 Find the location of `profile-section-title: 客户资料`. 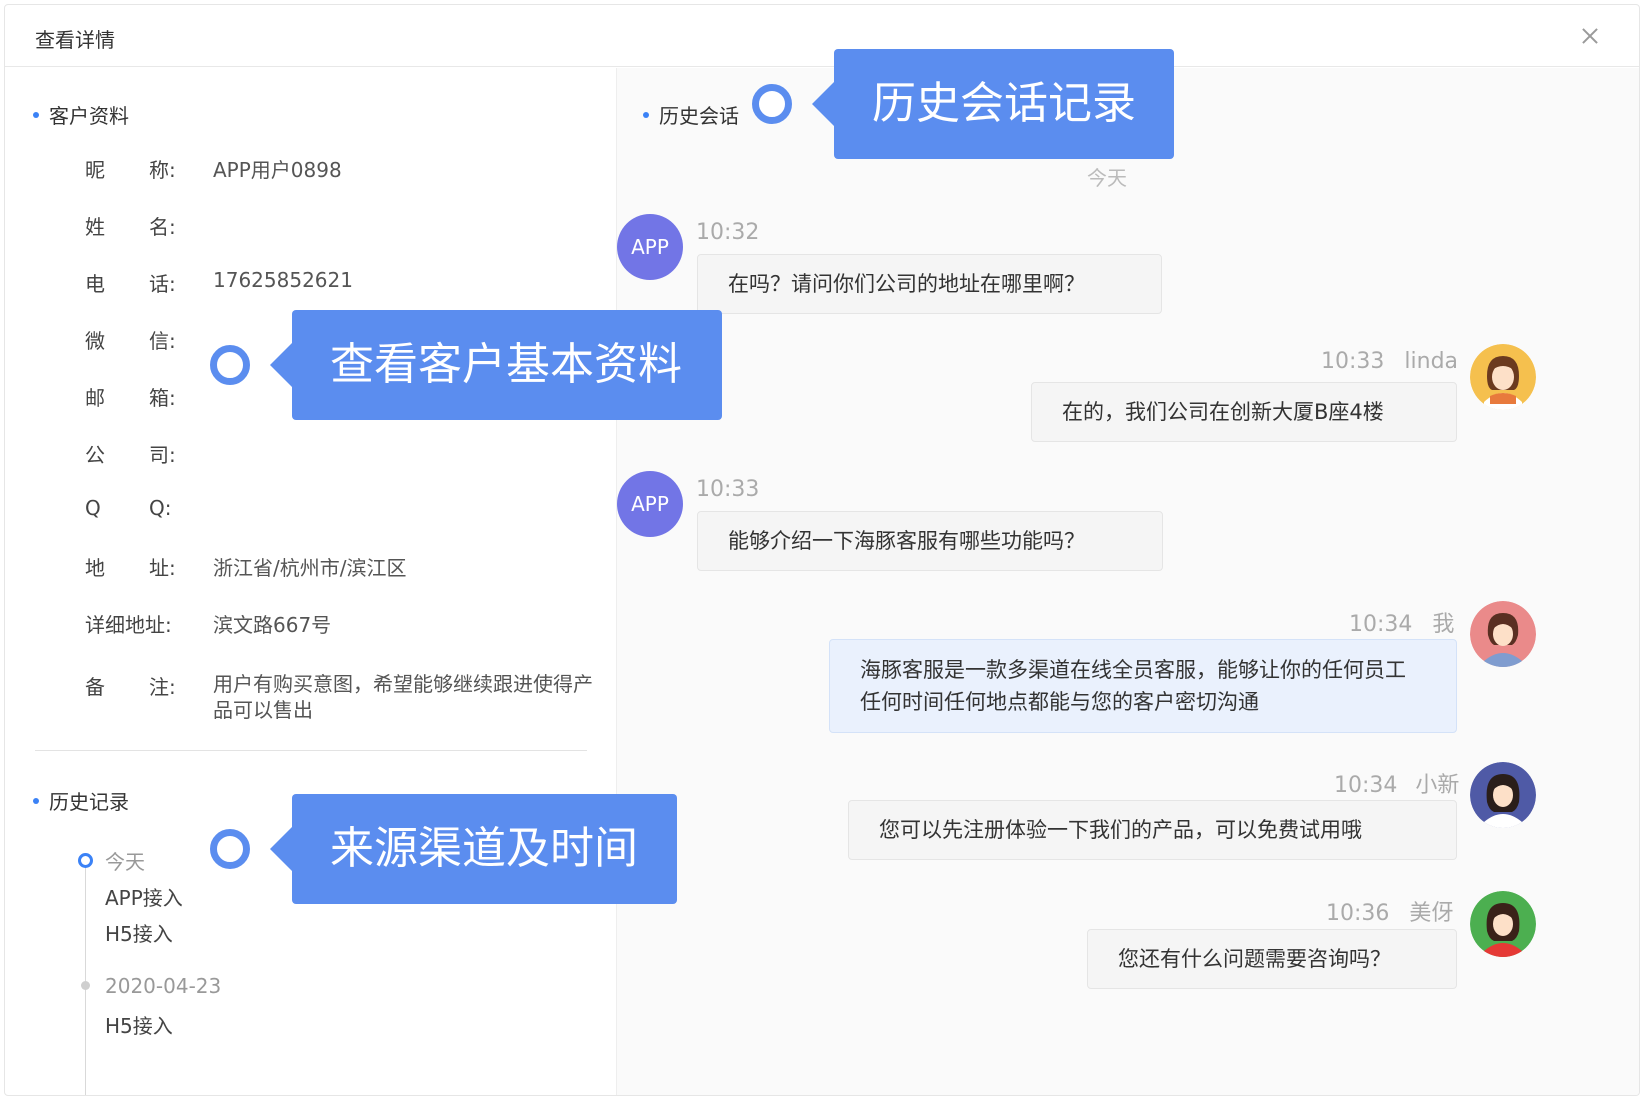

profile-section-title: 客户资料 is located at coordinates (81, 114).